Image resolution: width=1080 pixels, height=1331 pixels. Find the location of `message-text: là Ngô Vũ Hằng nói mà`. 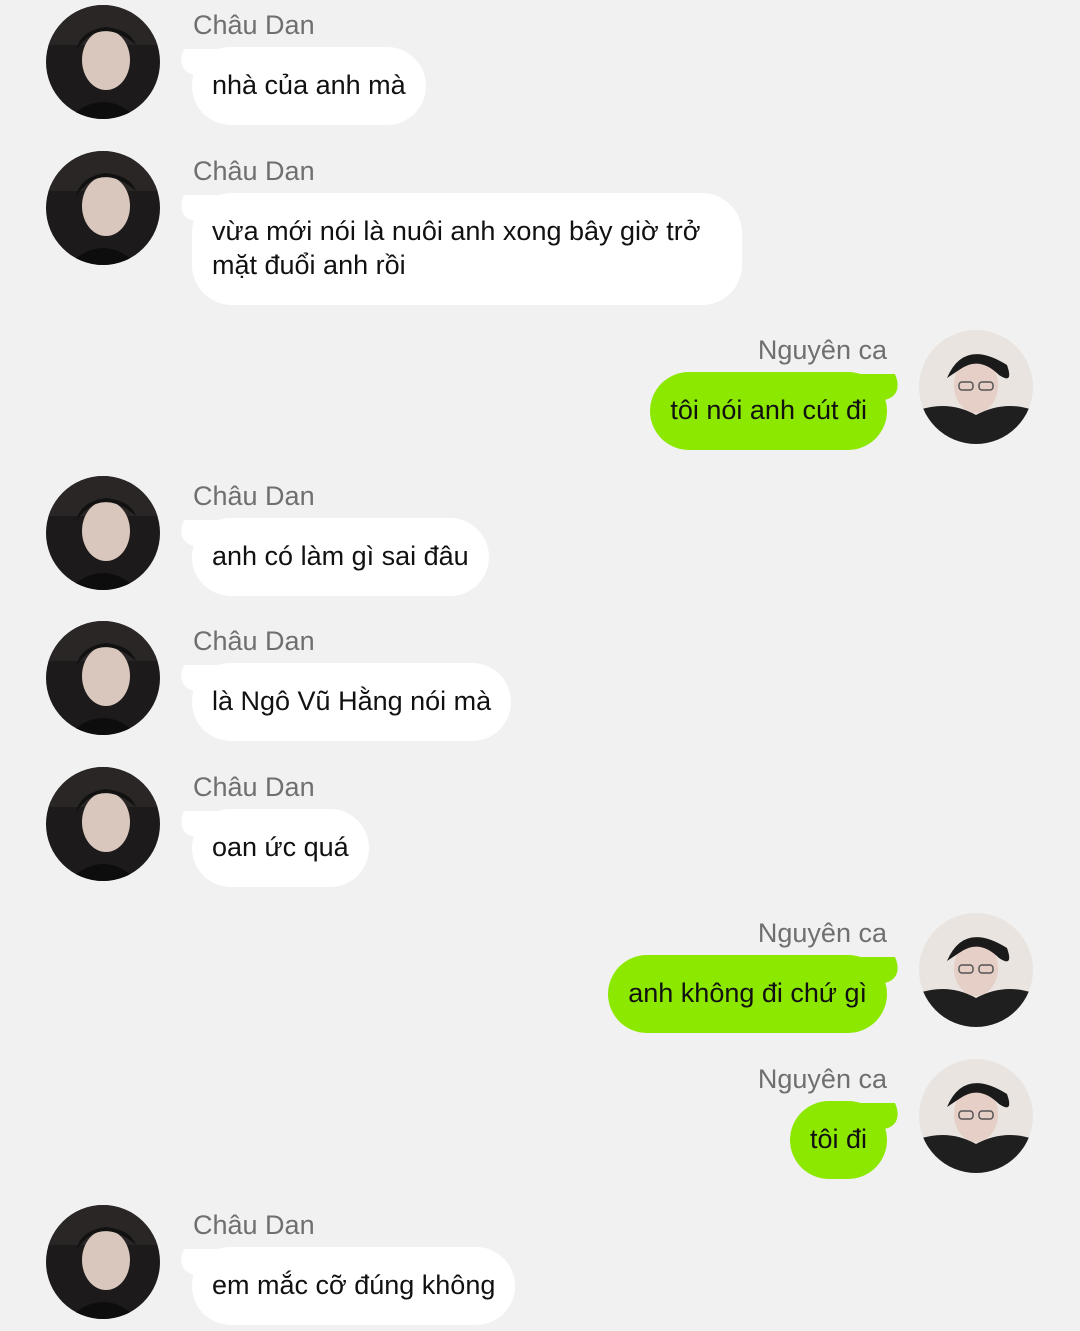

message-text: là Ngô Vũ Hằng nói mà is located at coordinates (352, 701).